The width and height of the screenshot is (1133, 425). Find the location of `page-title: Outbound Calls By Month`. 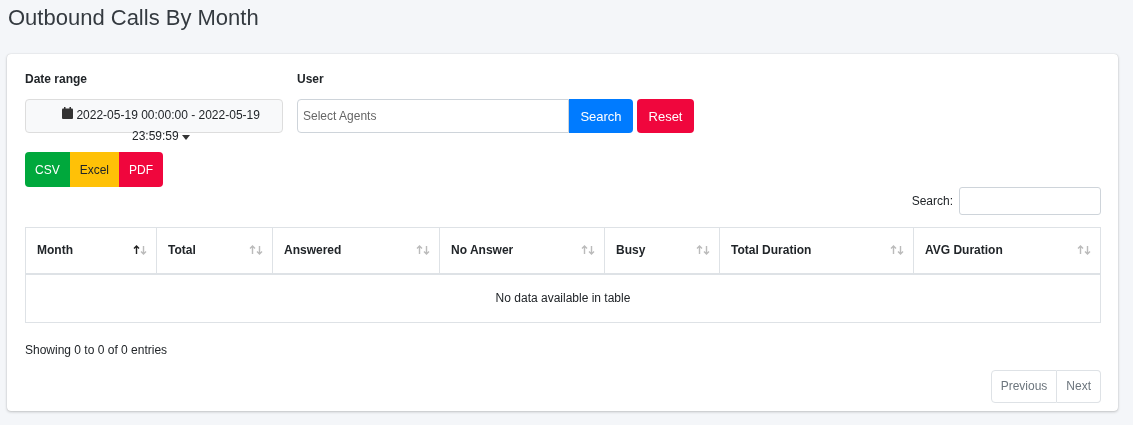

page-title: Outbound Calls By Month is located at coordinates (134, 18).